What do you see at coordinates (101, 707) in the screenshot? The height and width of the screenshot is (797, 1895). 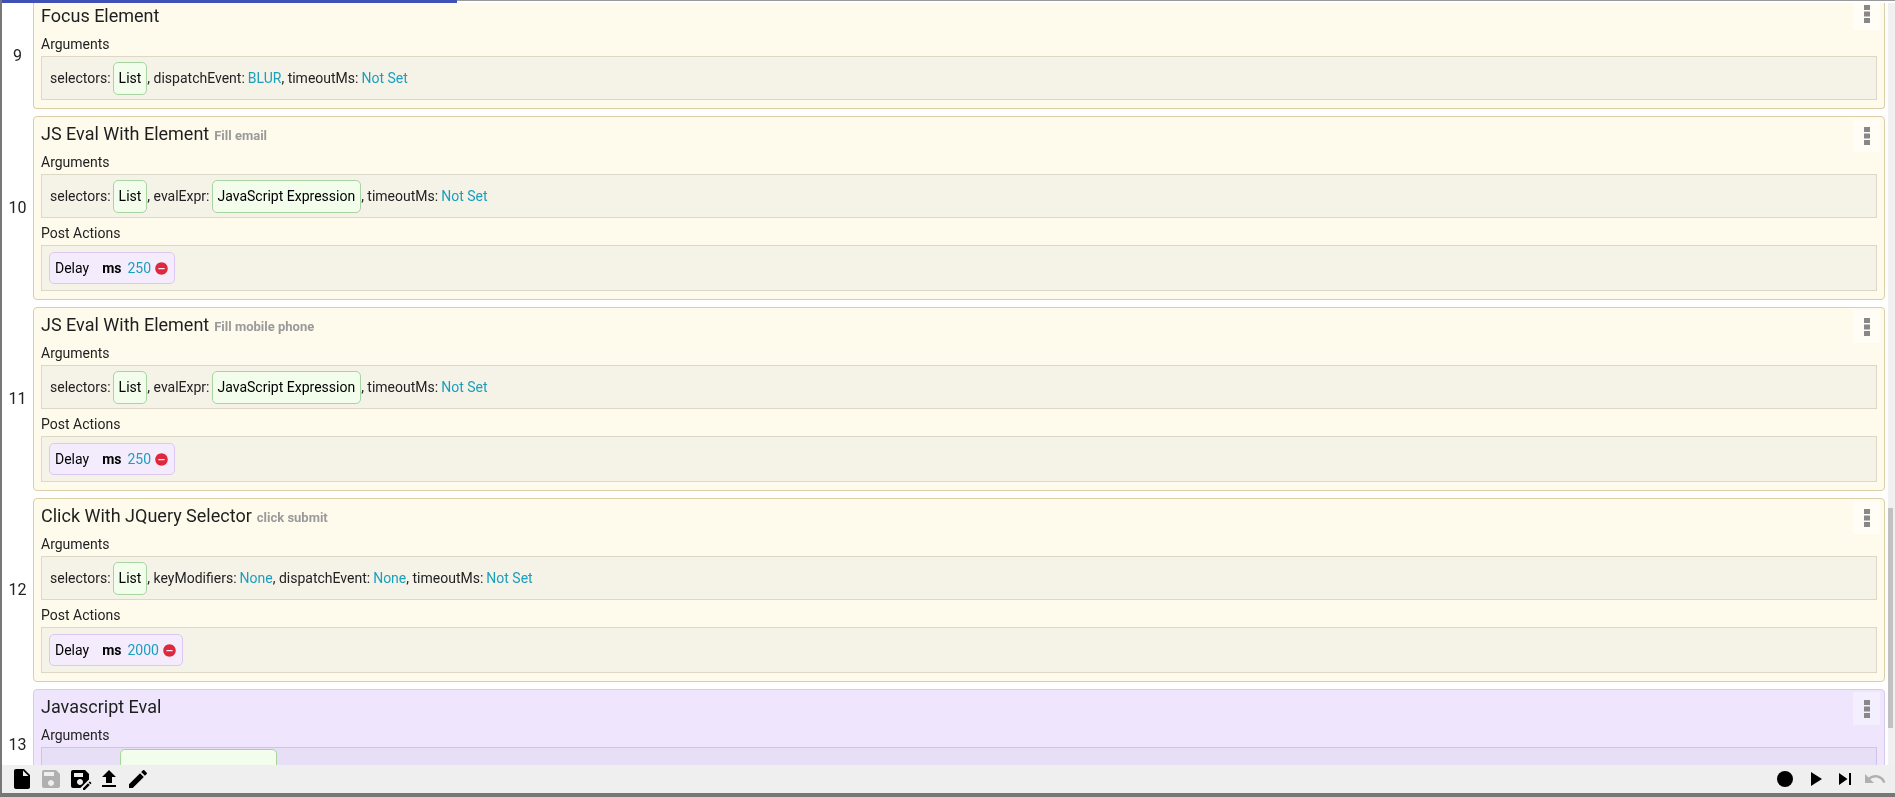 I see `step-title: Javascript Eval` at bounding box center [101, 707].